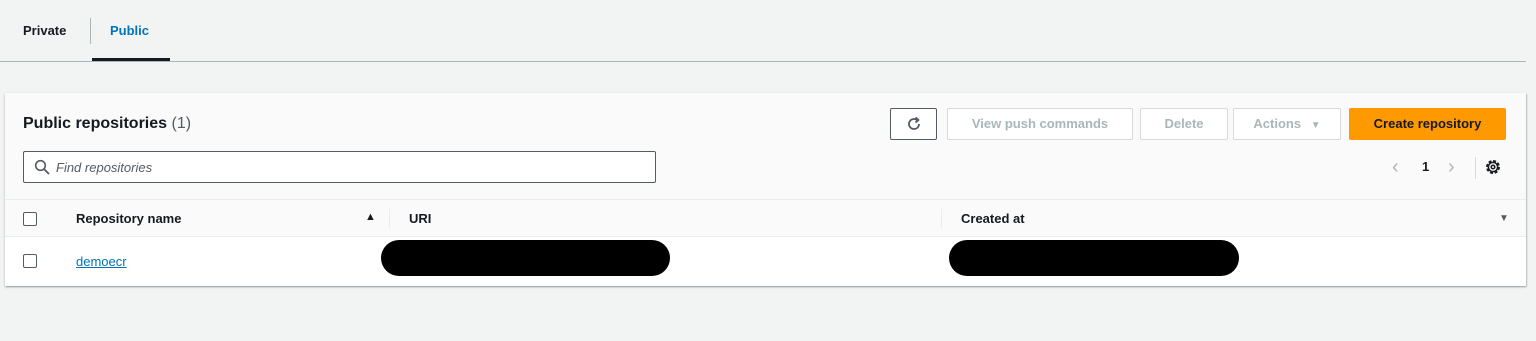 Image resolution: width=1536 pixels, height=341 pixels. What do you see at coordinates (1315, 125) in the screenshot?
I see `caret-down-icon: ▼` at bounding box center [1315, 125].